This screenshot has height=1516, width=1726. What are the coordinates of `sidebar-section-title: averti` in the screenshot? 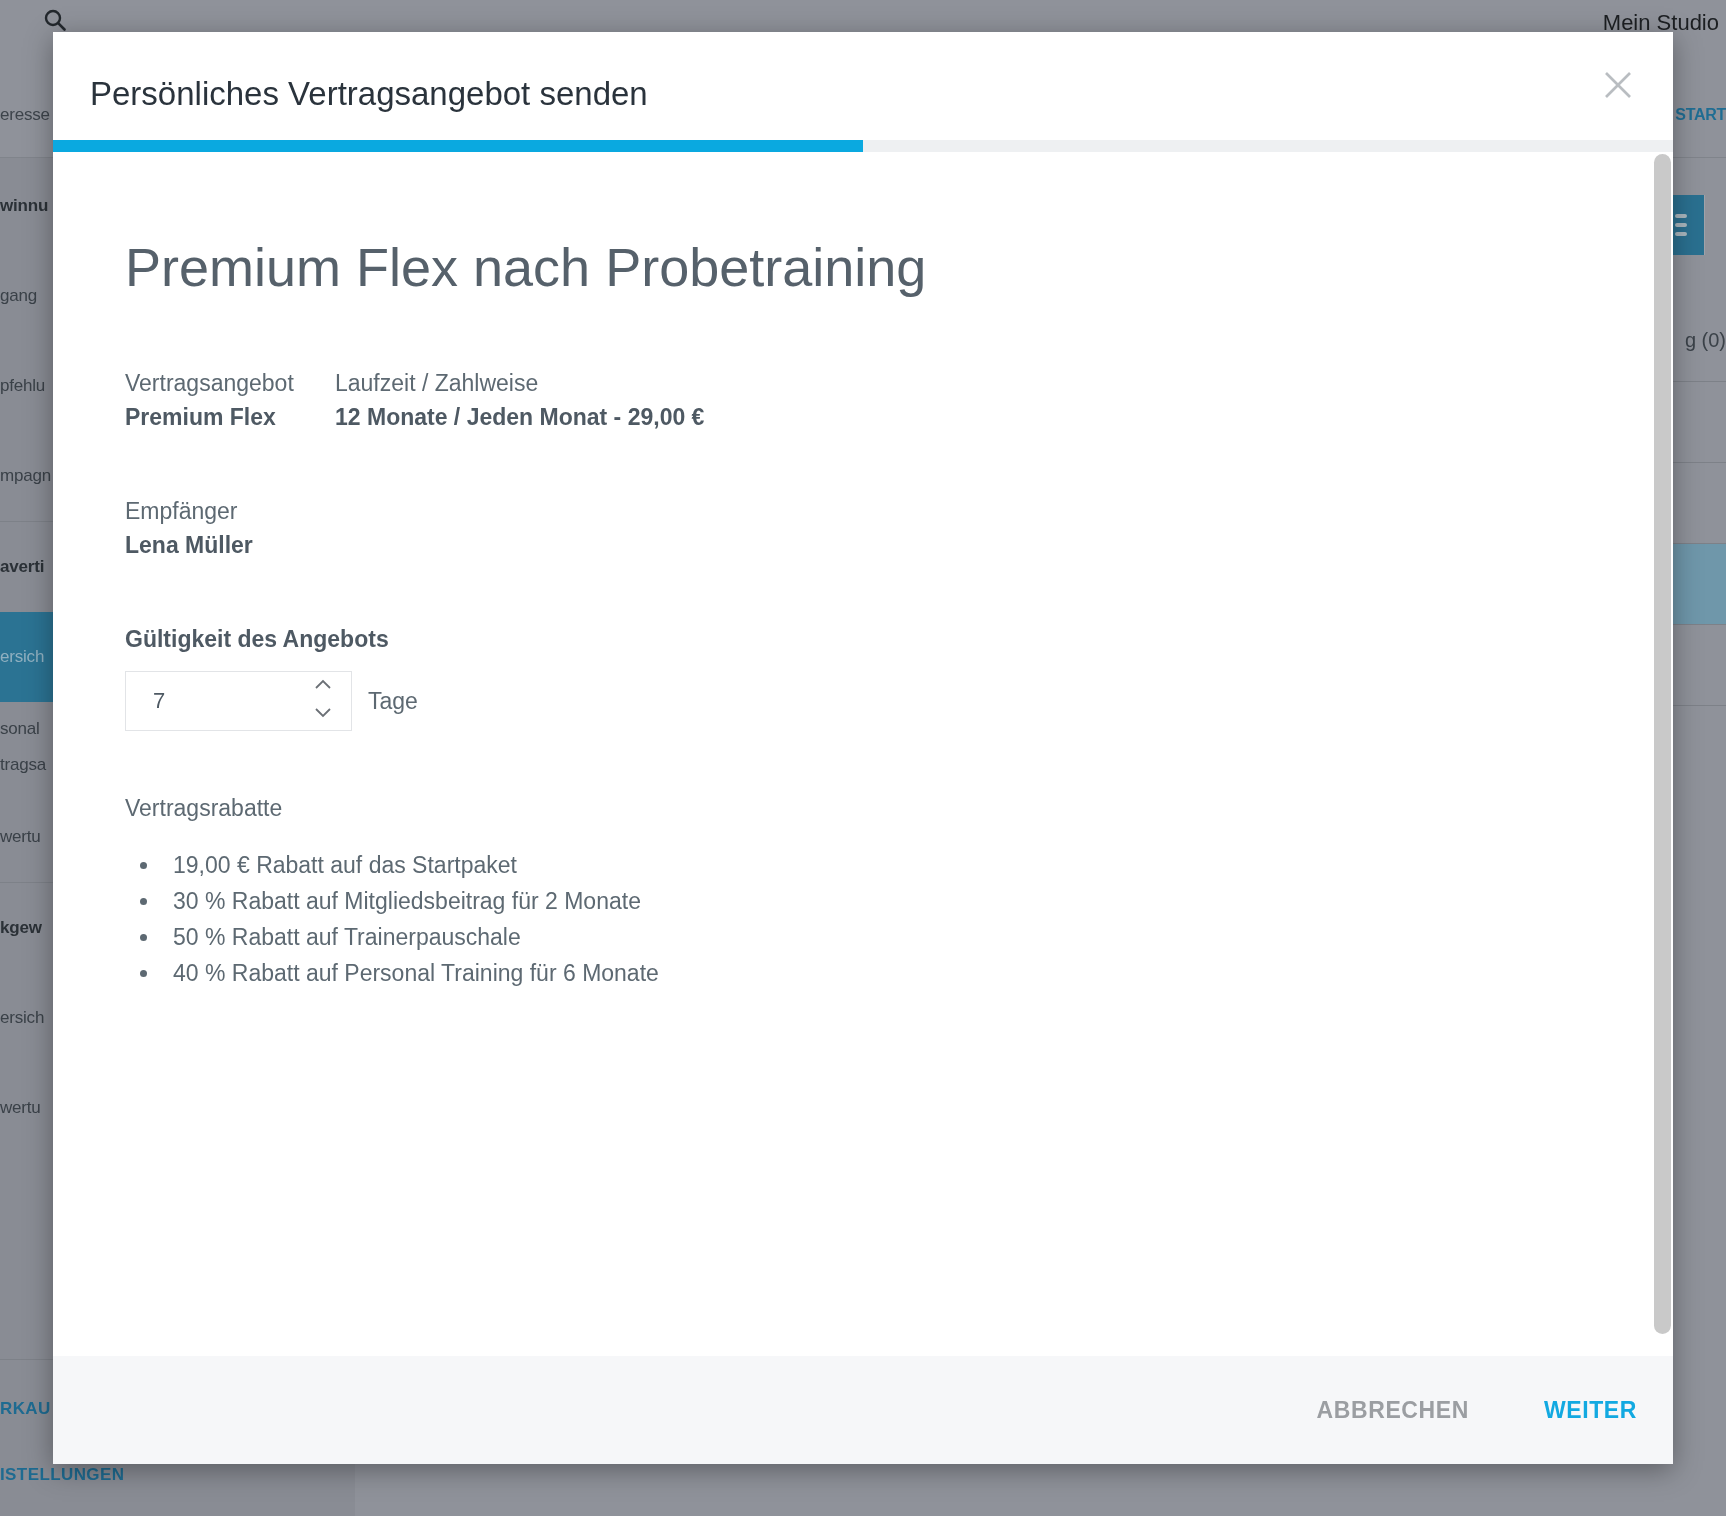 It's located at (22, 567).